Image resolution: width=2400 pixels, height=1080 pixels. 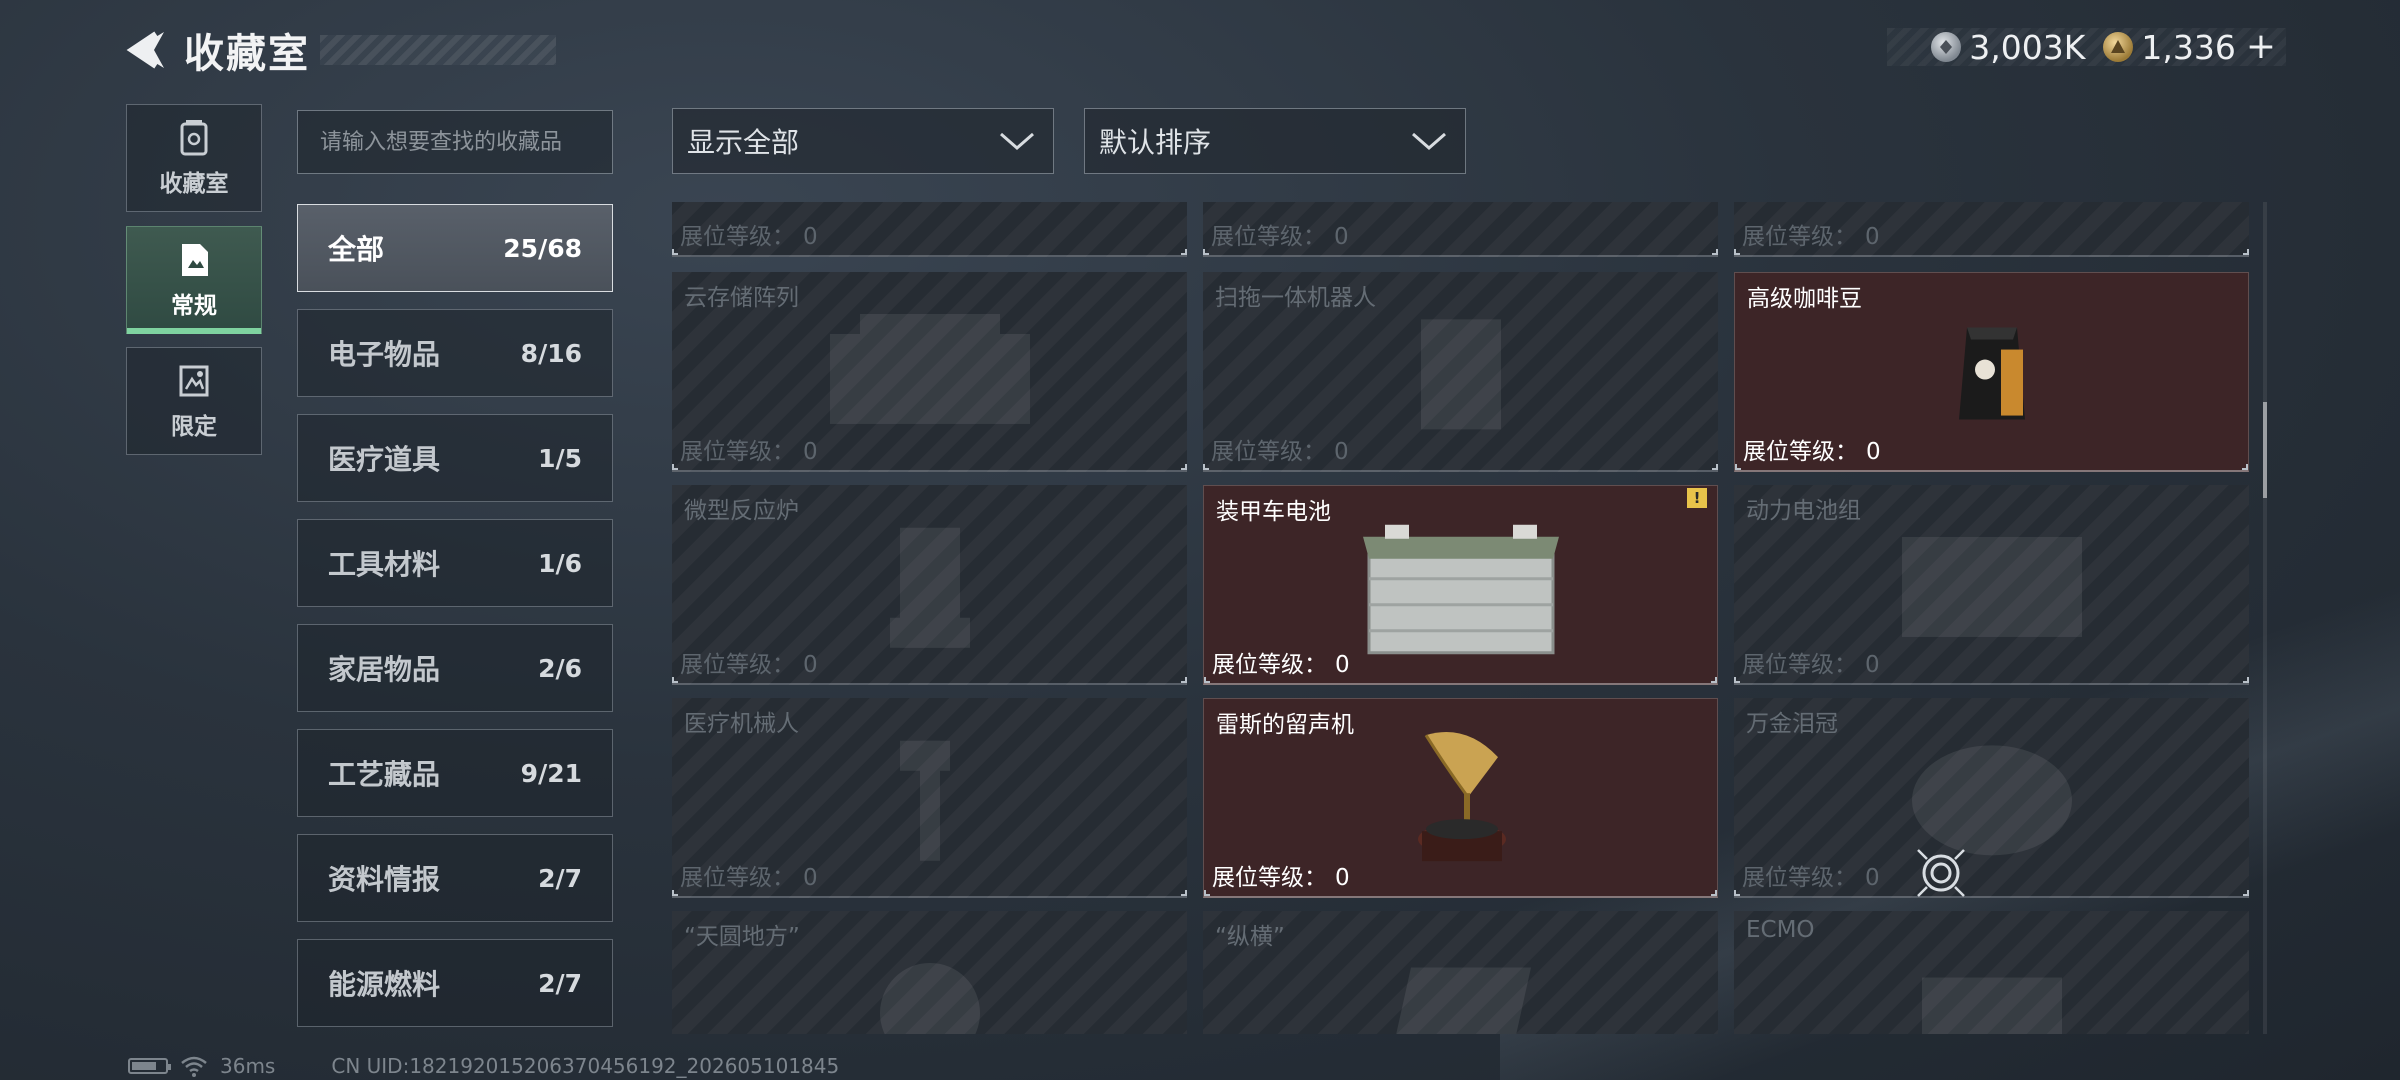 I want to click on collection-card: 高级咖啡豆 展位等级： 0, so click(x=1991, y=372).